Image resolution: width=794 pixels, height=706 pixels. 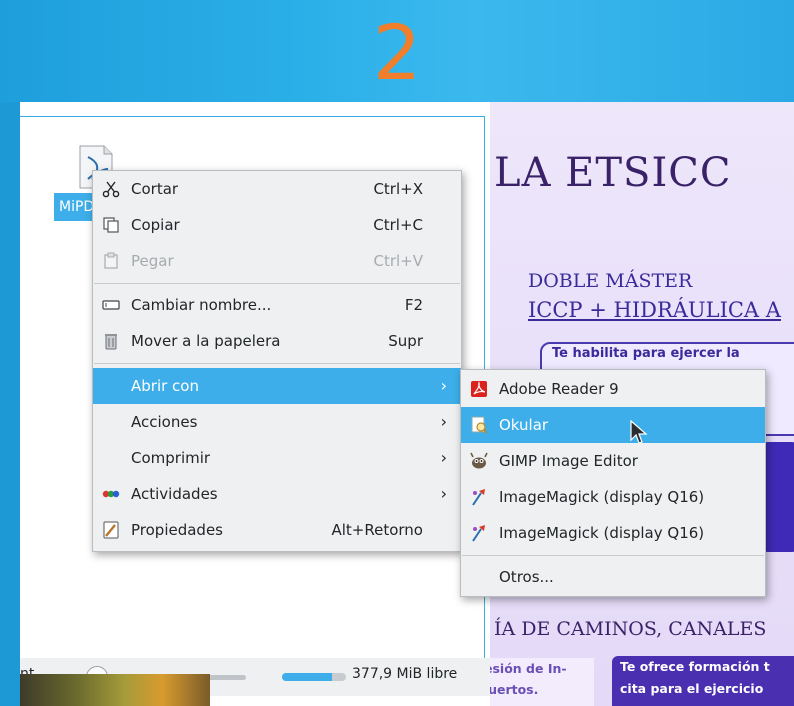 What do you see at coordinates (613, 425) in the screenshot?
I see `submenu-item-okular: Okular` at bounding box center [613, 425].